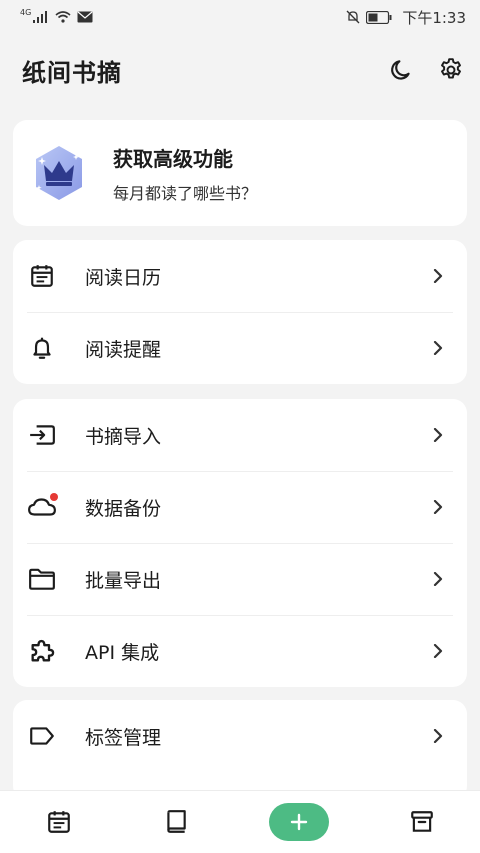  Describe the element at coordinates (59, 173) in the screenshot. I see `crown-badge-icon` at that location.